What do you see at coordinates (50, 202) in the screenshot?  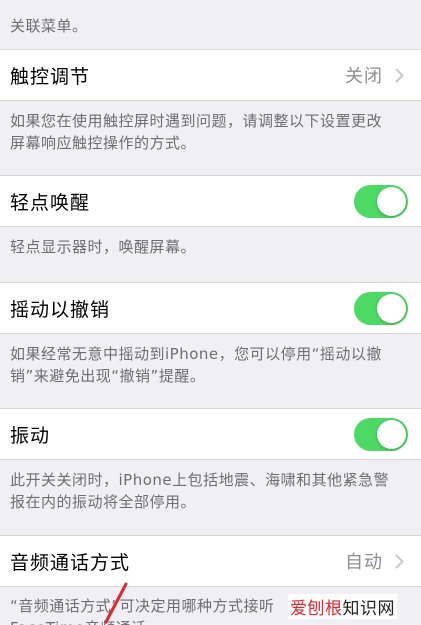 I see `tap-to-wake-label: 轻点唤醒` at bounding box center [50, 202].